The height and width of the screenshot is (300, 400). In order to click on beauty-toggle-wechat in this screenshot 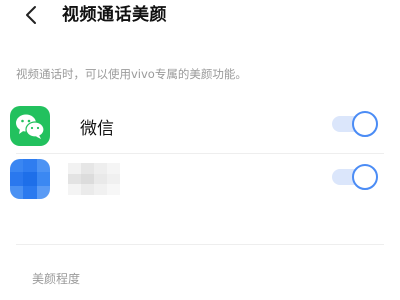, I will do `click(355, 124)`.